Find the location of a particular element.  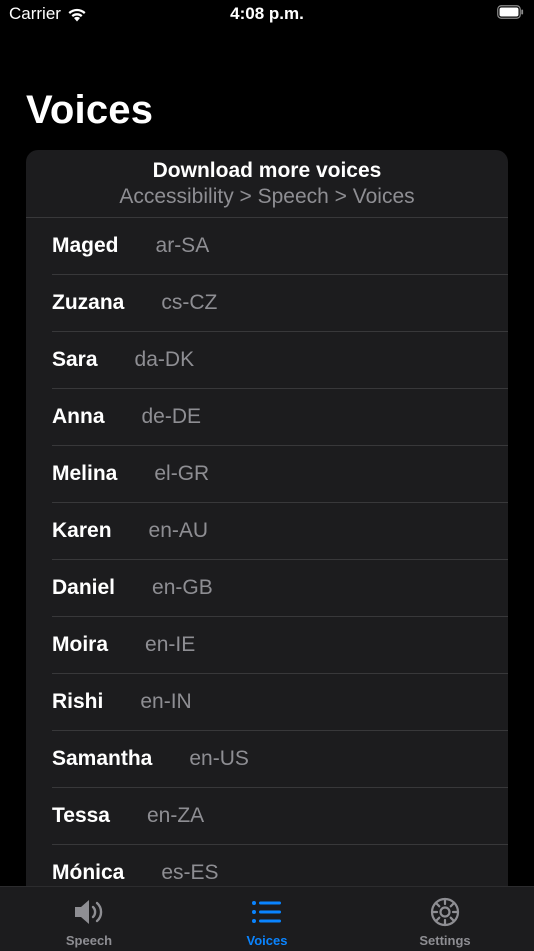

tab-settings: Settings is located at coordinates (445, 919).